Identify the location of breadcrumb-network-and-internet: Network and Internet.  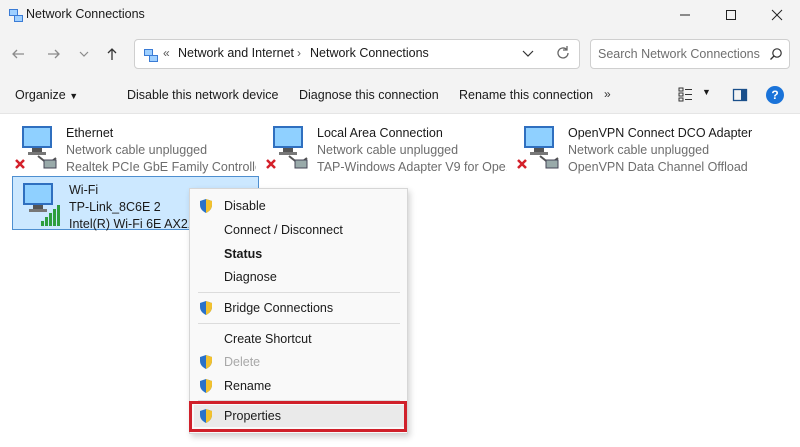
(236, 53).